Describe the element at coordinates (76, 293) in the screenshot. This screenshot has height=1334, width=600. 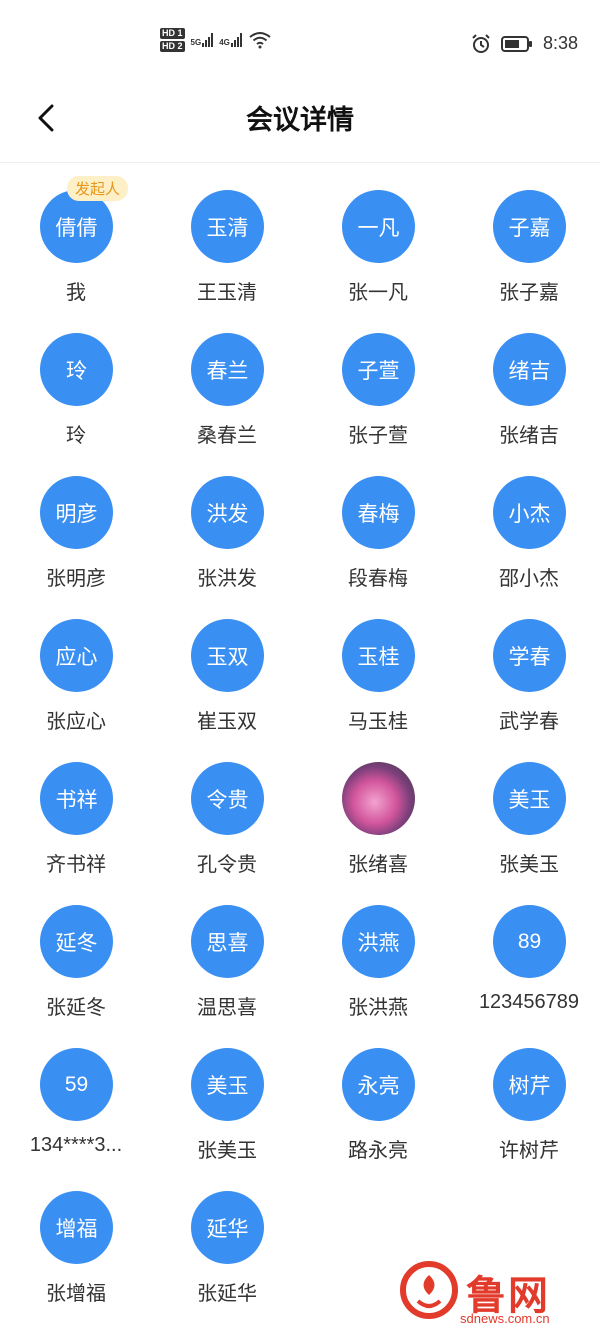
I see `participant-name: 我` at that location.